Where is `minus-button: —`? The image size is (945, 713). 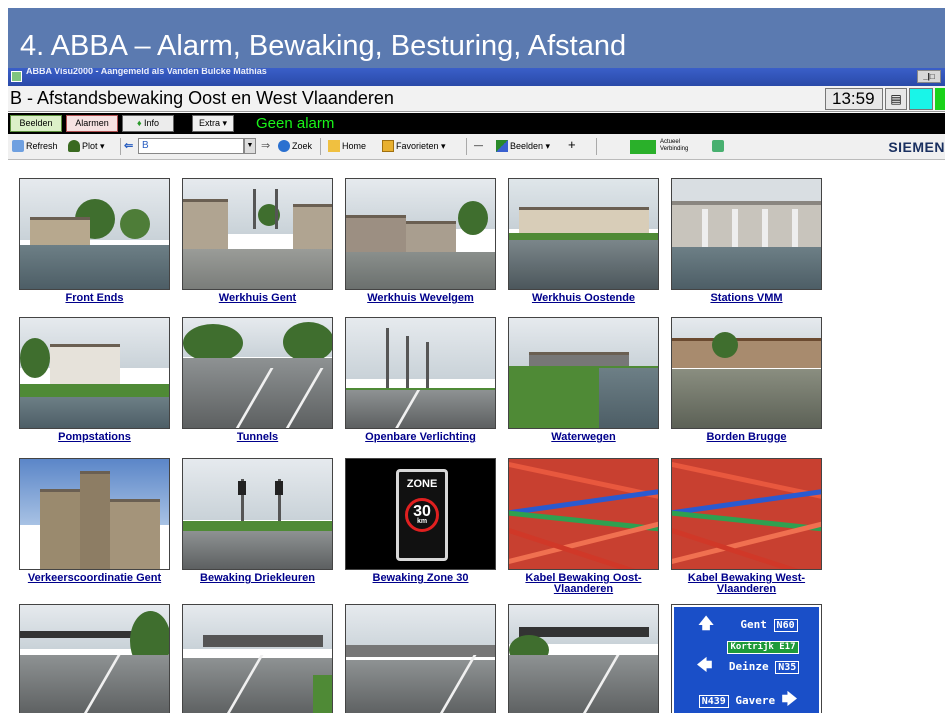 minus-button: — is located at coordinates (478, 145).